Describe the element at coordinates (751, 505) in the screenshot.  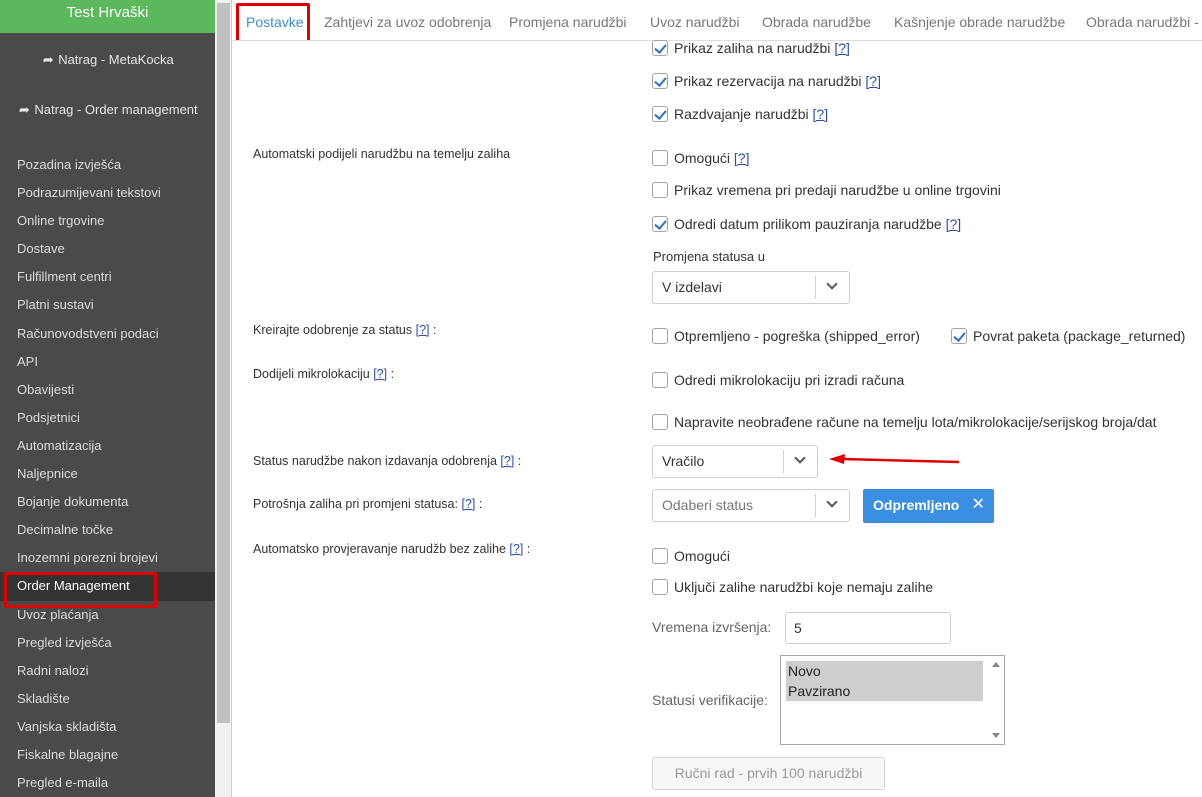
I see `stock-status-select: Odaberi status` at that location.